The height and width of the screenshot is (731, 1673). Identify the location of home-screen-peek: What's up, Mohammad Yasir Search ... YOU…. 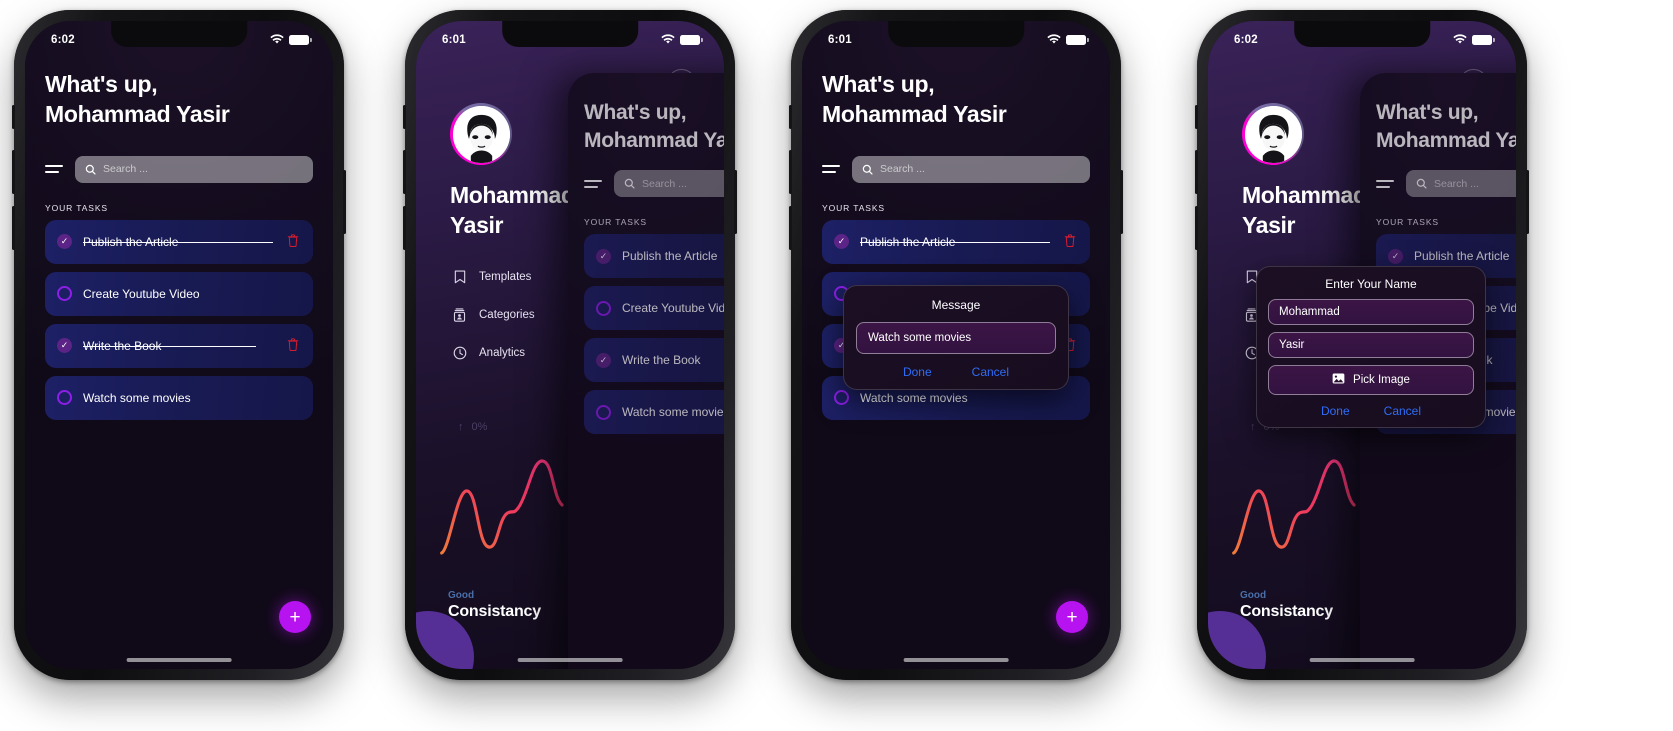
(646, 371).